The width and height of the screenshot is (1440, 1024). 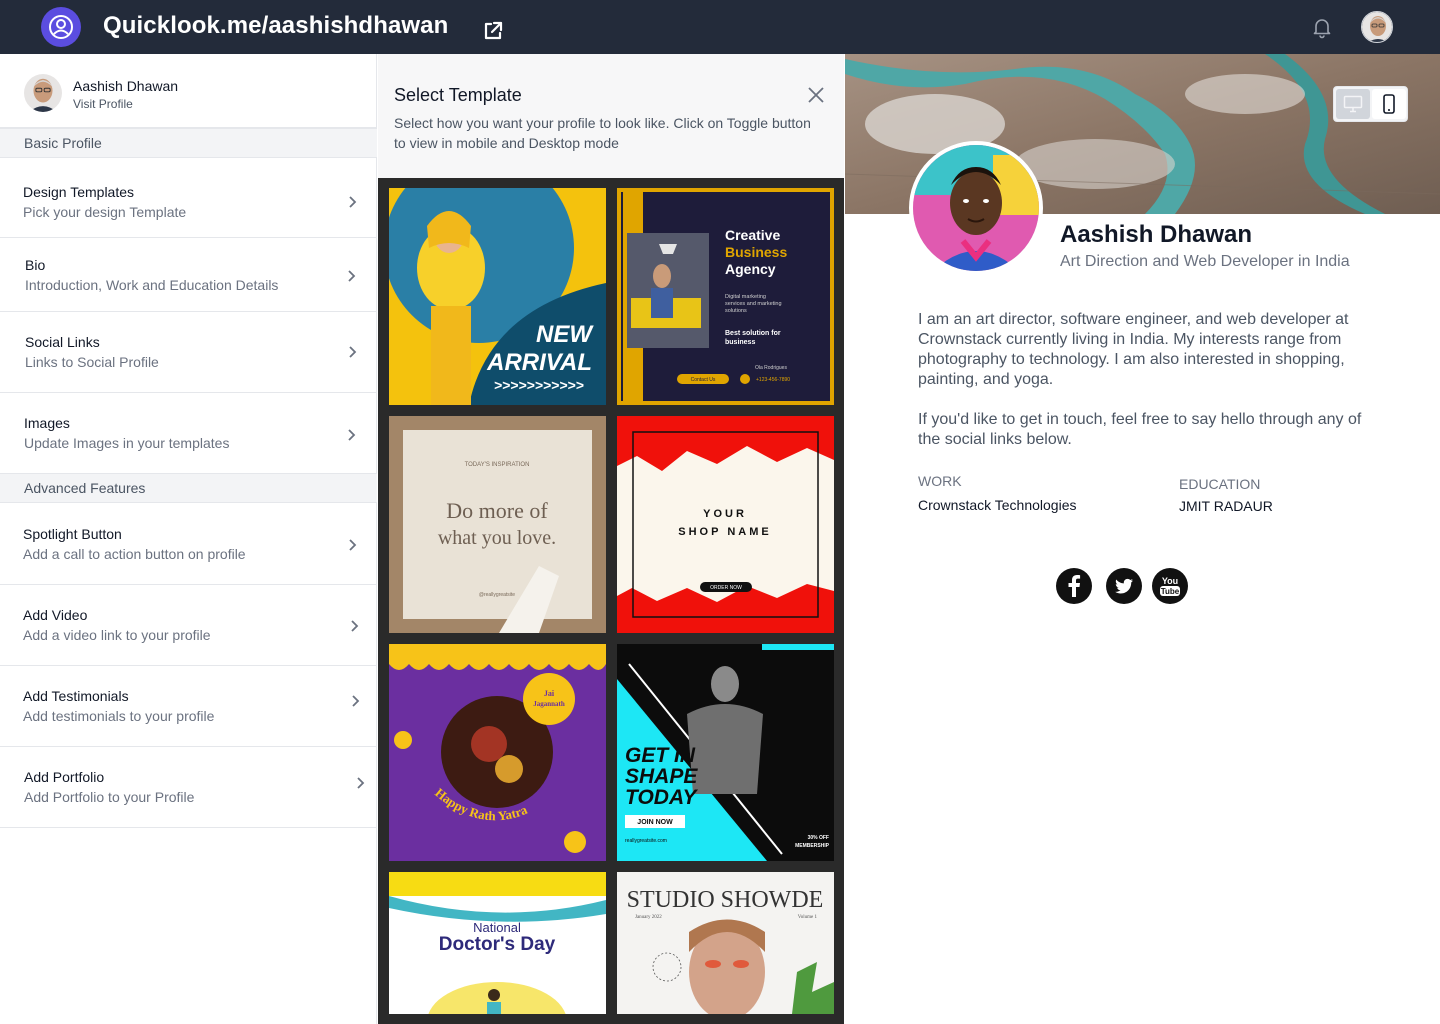 I want to click on card-offer: MEMBERSHIP, so click(x=812, y=846).